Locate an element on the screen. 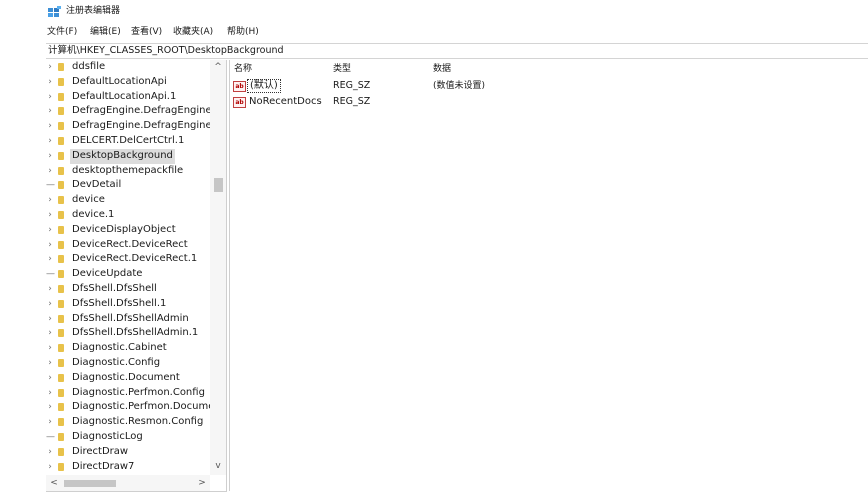  tree-item-label: DeviceUpdate is located at coordinates (107, 274).